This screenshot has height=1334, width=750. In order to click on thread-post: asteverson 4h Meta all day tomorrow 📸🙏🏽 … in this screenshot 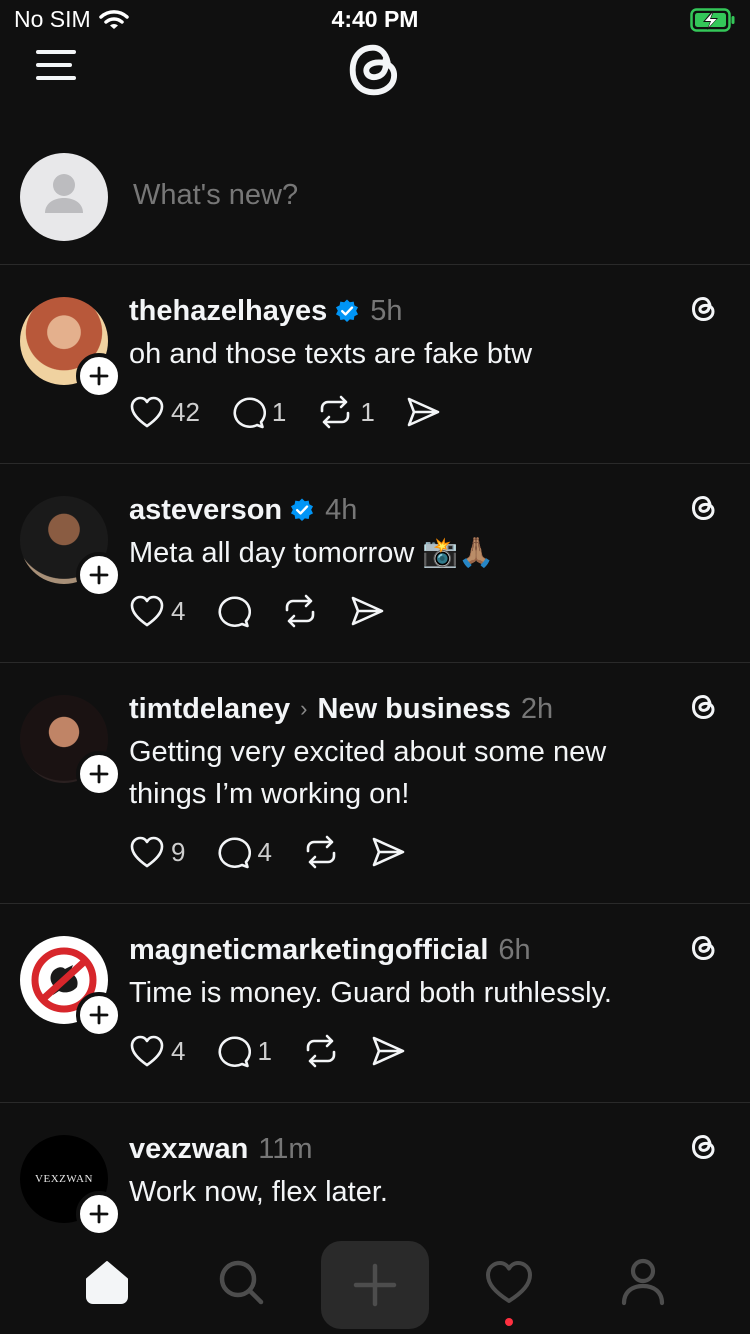, I will do `click(375, 563)`.